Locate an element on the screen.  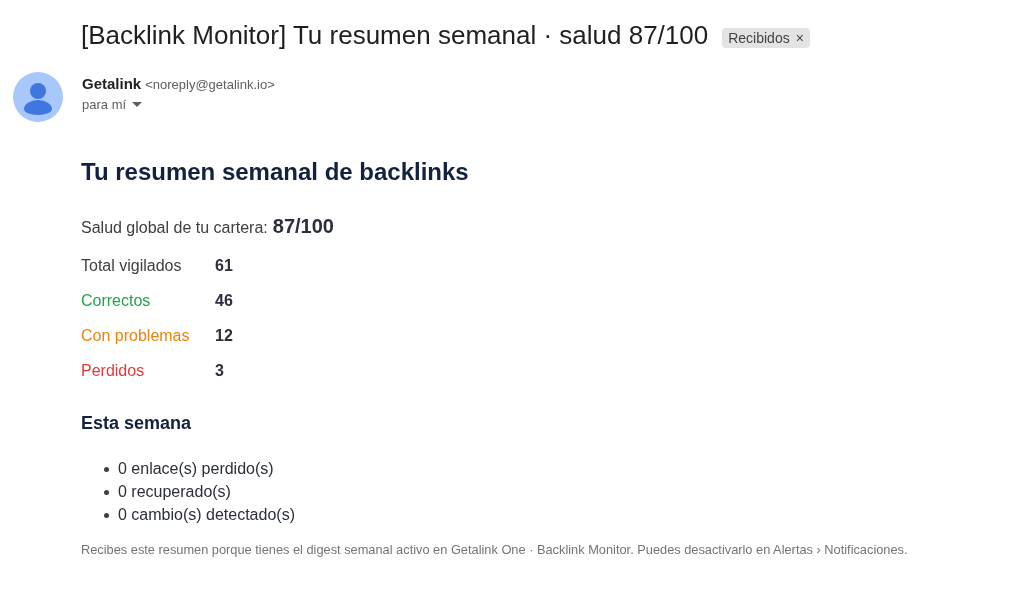
summary-heading: Tu resumen semanal de backlinks is located at coordinates (275, 172).